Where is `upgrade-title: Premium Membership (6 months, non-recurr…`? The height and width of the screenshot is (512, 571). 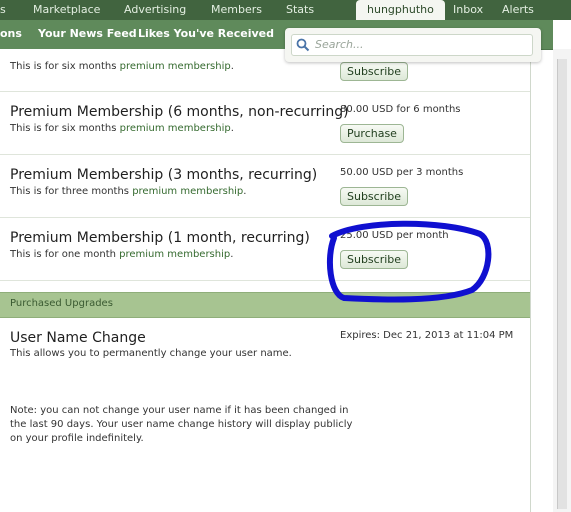
upgrade-title: Premium Membership (6 months, non-recurr… is located at coordinates (179, 112).